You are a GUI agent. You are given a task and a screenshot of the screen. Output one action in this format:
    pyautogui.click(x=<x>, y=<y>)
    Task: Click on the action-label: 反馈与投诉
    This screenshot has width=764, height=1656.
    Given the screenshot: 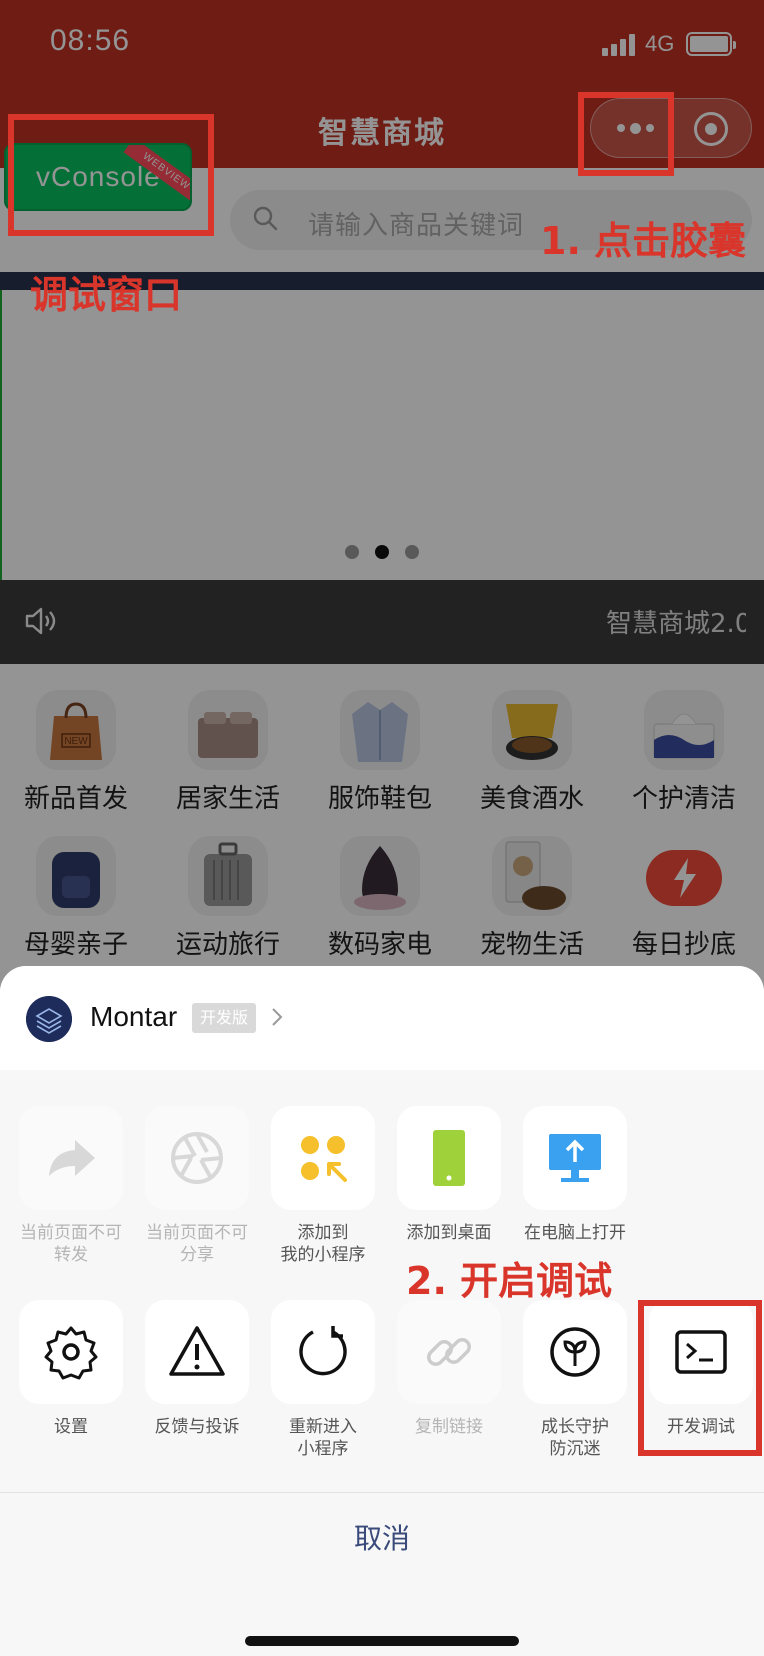 What is the action you would take?
    pyautogui.click(x=197, y=1427)
    